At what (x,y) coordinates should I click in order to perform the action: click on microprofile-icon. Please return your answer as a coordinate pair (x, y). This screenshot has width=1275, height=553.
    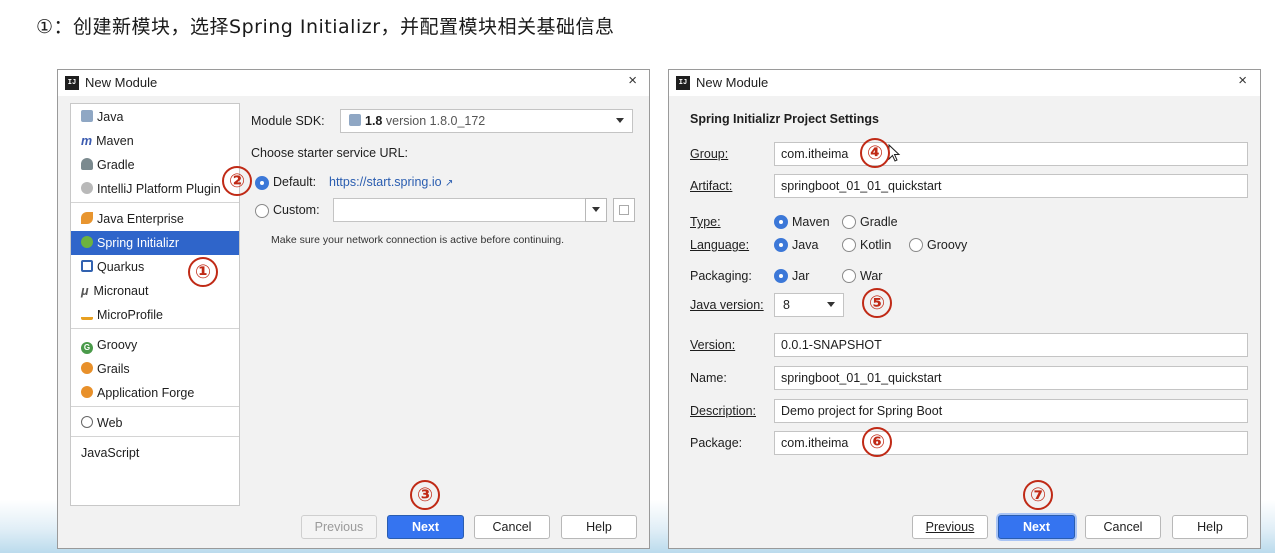
    Looking at the image, I should click on (87, 314).